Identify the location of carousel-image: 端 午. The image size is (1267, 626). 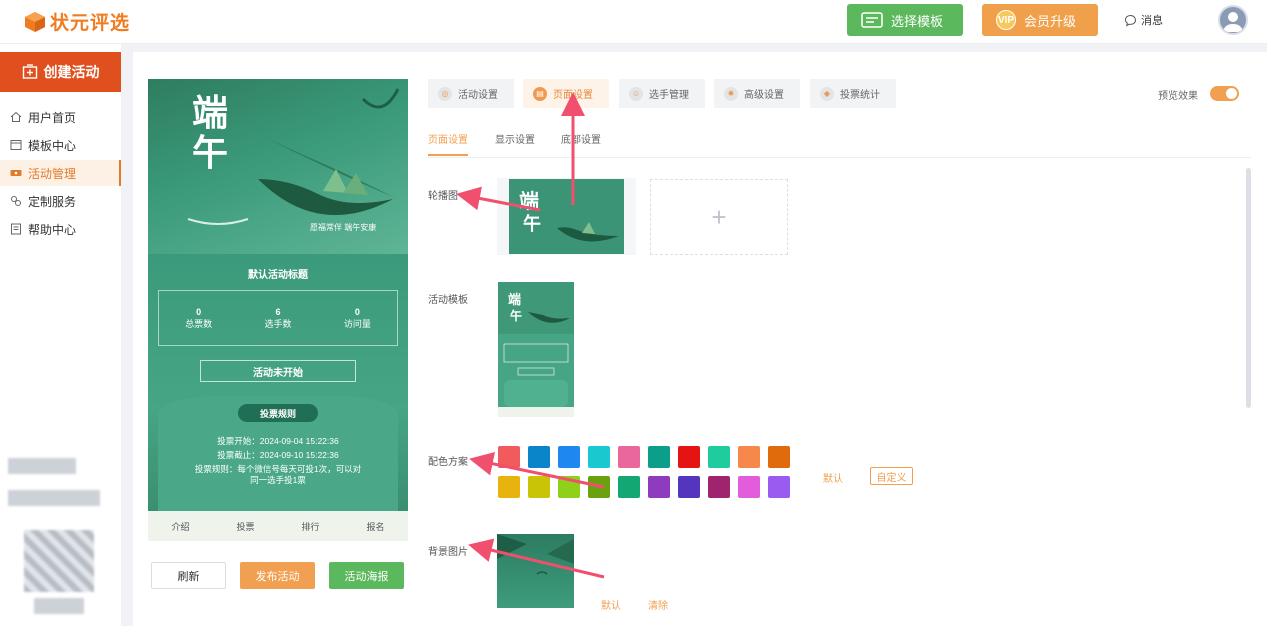
(566, 216).